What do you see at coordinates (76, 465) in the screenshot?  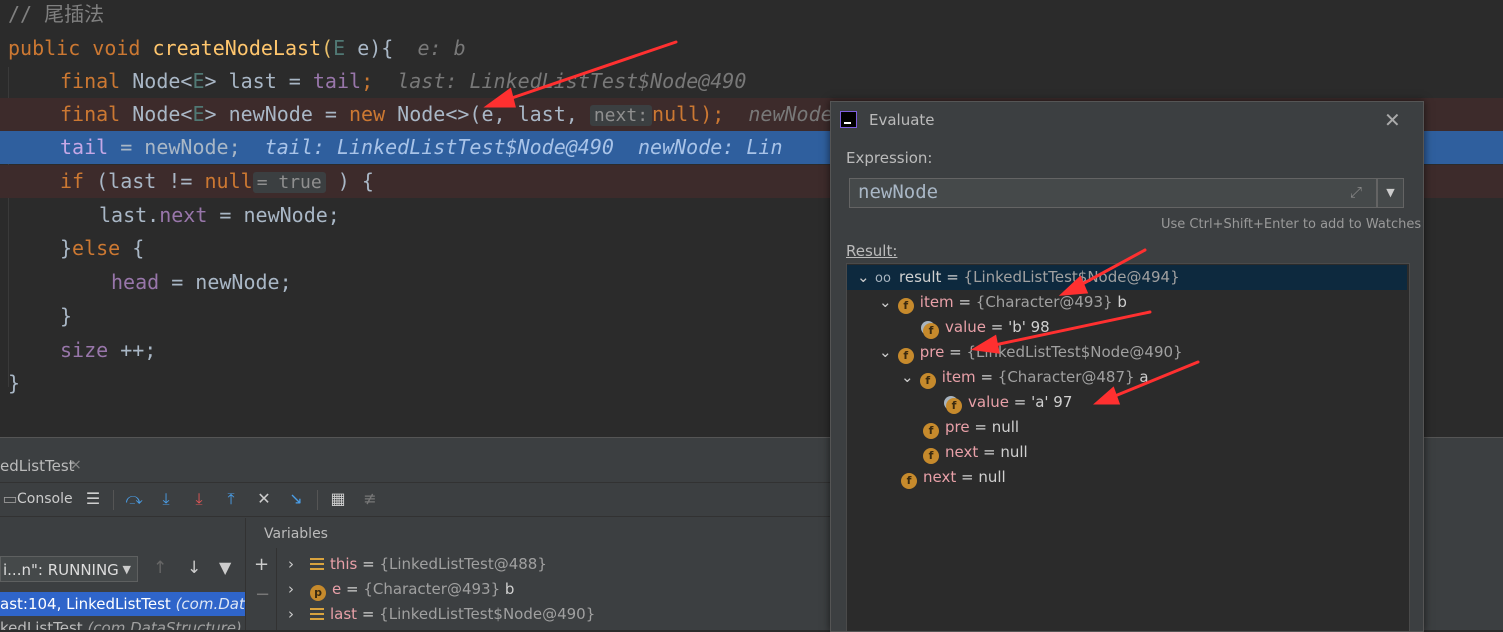 I see `close-icon: ×` at bounding box center [76, 465].